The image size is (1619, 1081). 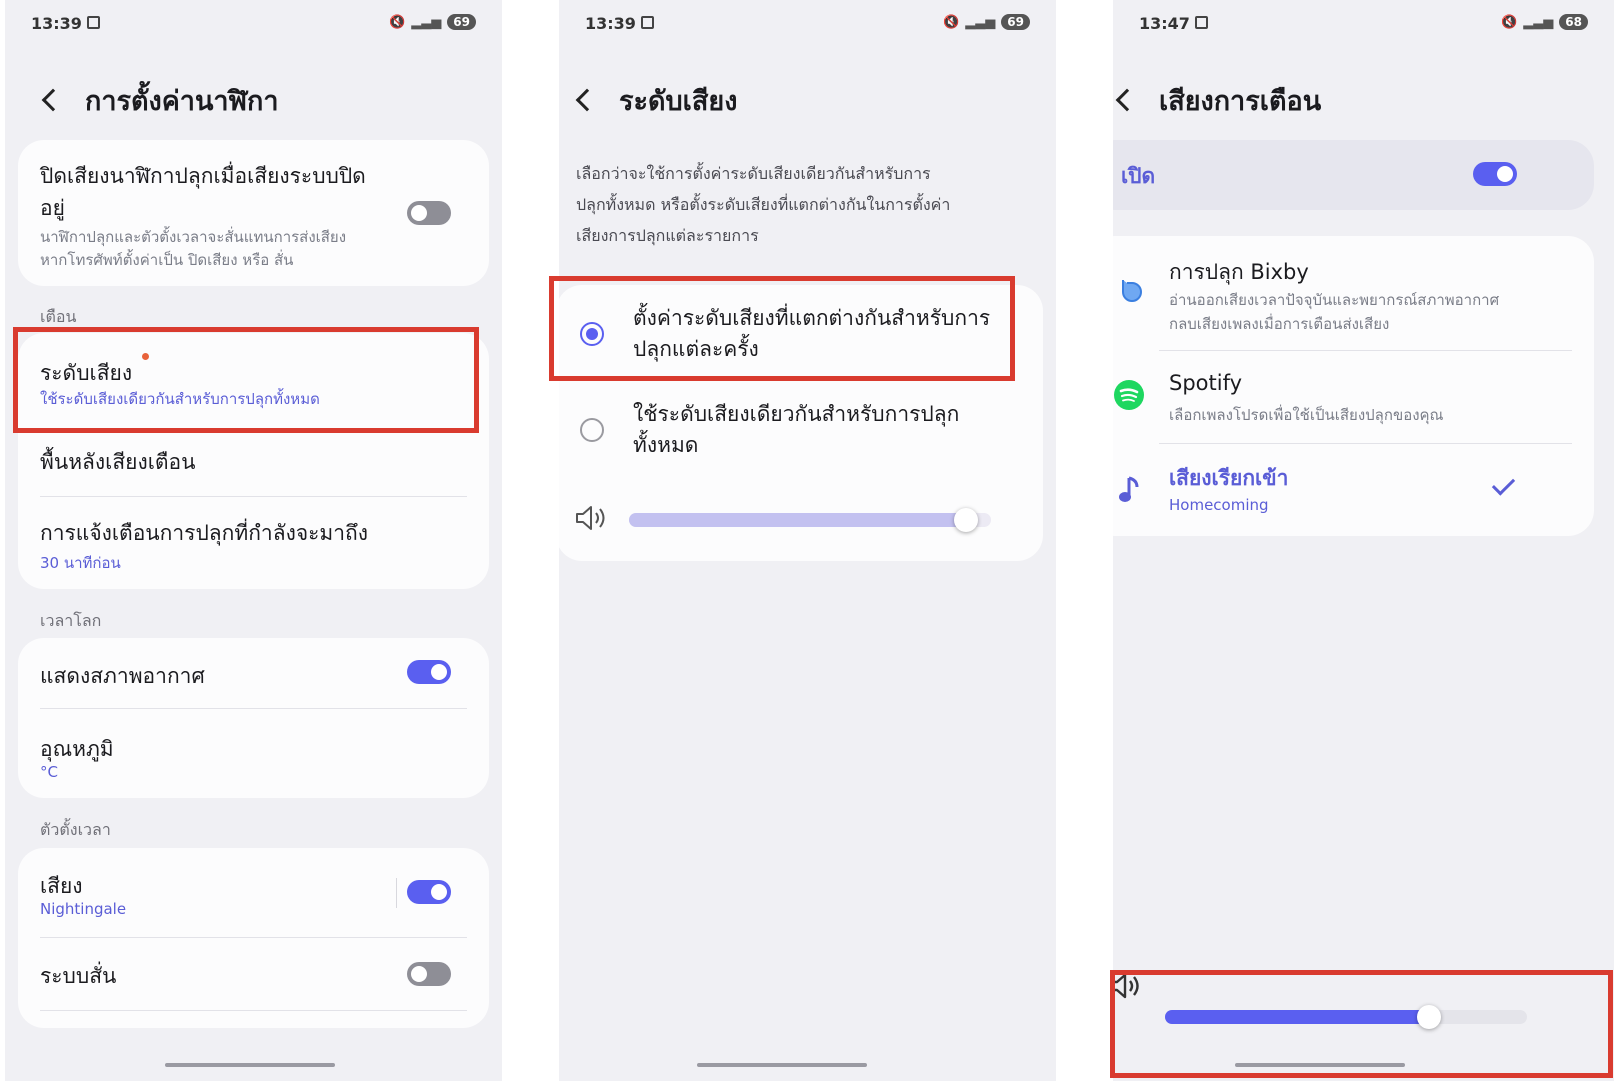 I want to click on volume-slider, so click(x=810, y=520).